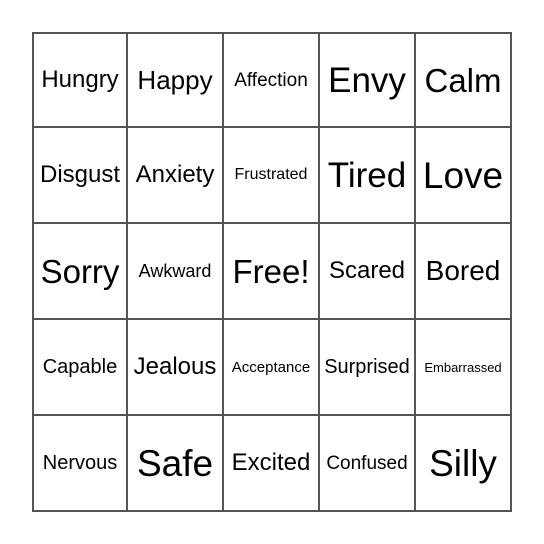 The width and height of the screenshot is (544, 544). I want to click on cell-label: Affection, so click(271, 80).